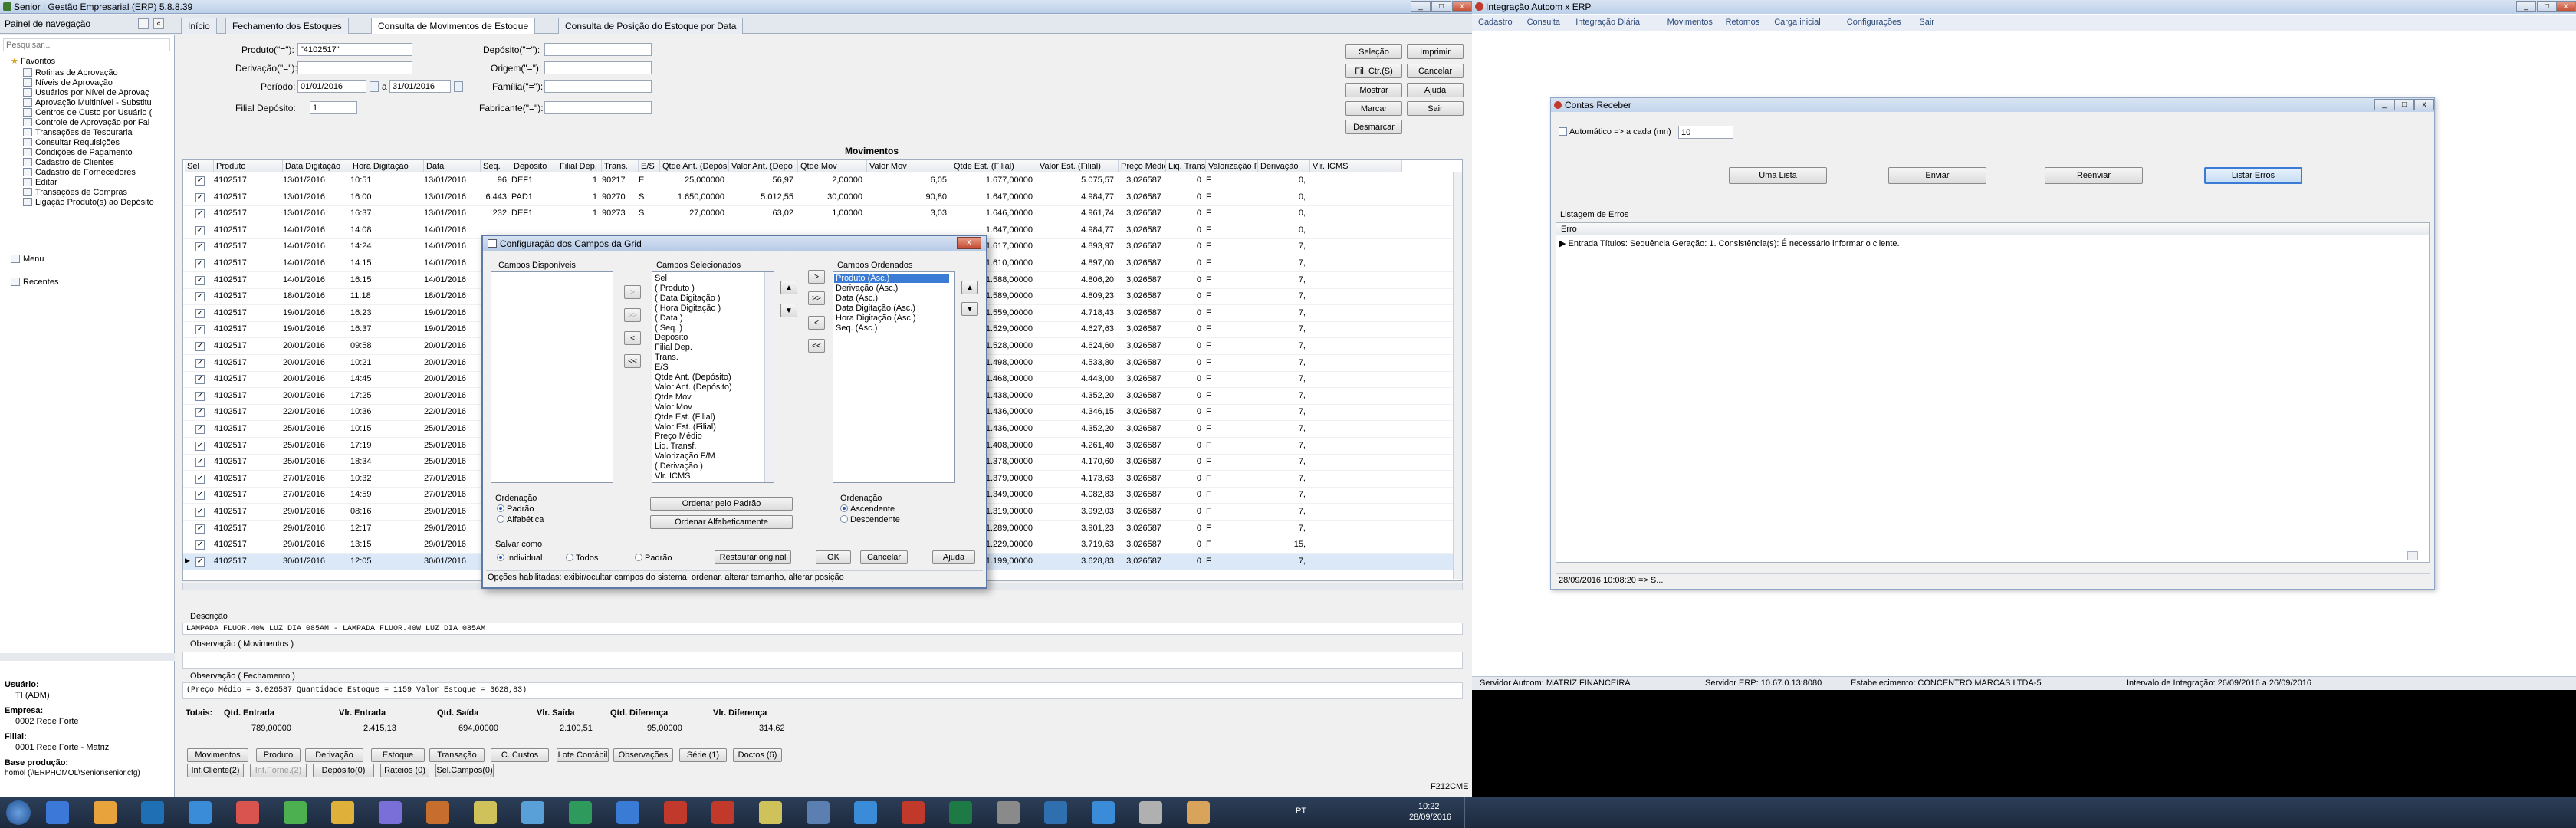  Describe the element at coordinates (89, 202) in the screenshot. I see `sidebar-item-favorite: Ligação Produto(s) ao Depósito` at that location.